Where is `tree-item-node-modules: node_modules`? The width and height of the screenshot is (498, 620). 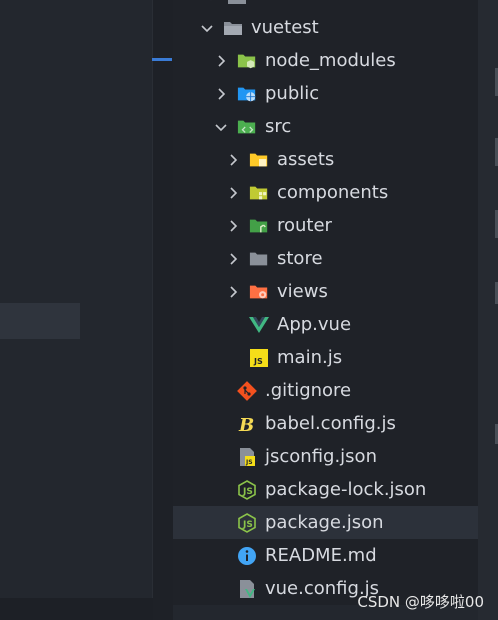
tree-item-node-modules: node_modules is located at coordinates (325, 60).